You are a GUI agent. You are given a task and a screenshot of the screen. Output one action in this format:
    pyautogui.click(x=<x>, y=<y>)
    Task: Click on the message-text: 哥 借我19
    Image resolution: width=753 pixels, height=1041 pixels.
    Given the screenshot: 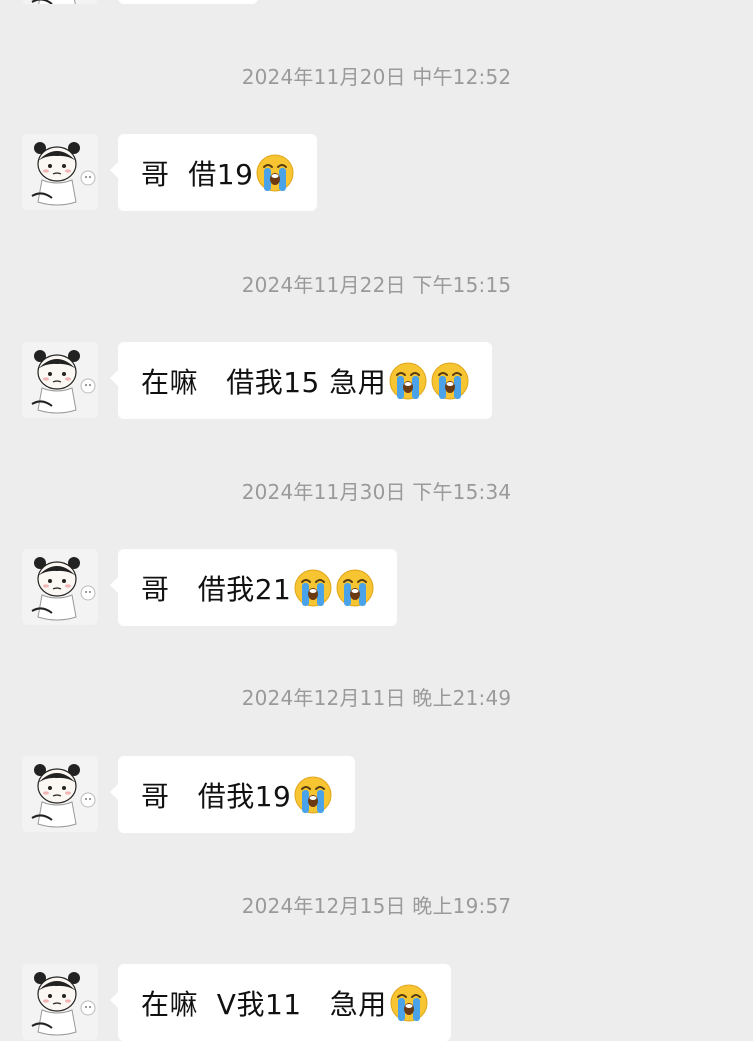 What is the action you would take?
    pyautogui.click(x=216, y=796)
    